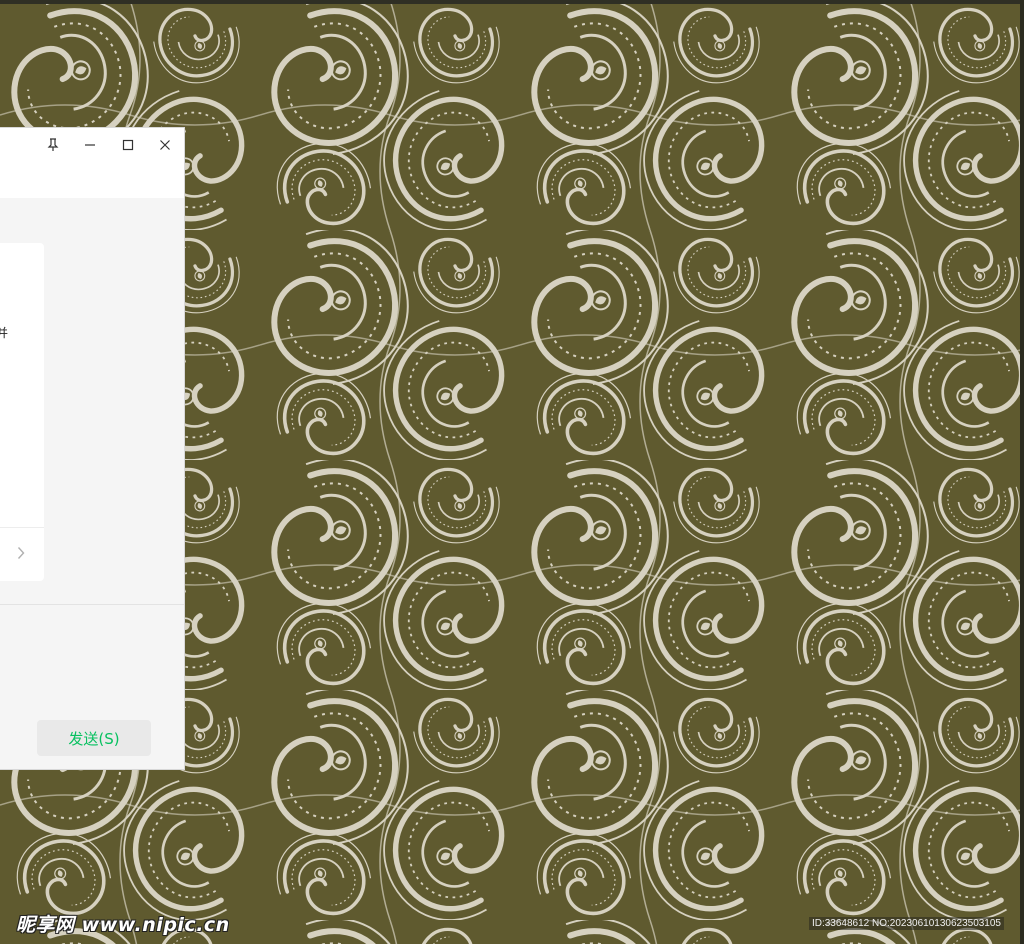 The height and width of the screenshot is (944, 1024). I want to click on send-button: 发送(S), so click(94, 738).